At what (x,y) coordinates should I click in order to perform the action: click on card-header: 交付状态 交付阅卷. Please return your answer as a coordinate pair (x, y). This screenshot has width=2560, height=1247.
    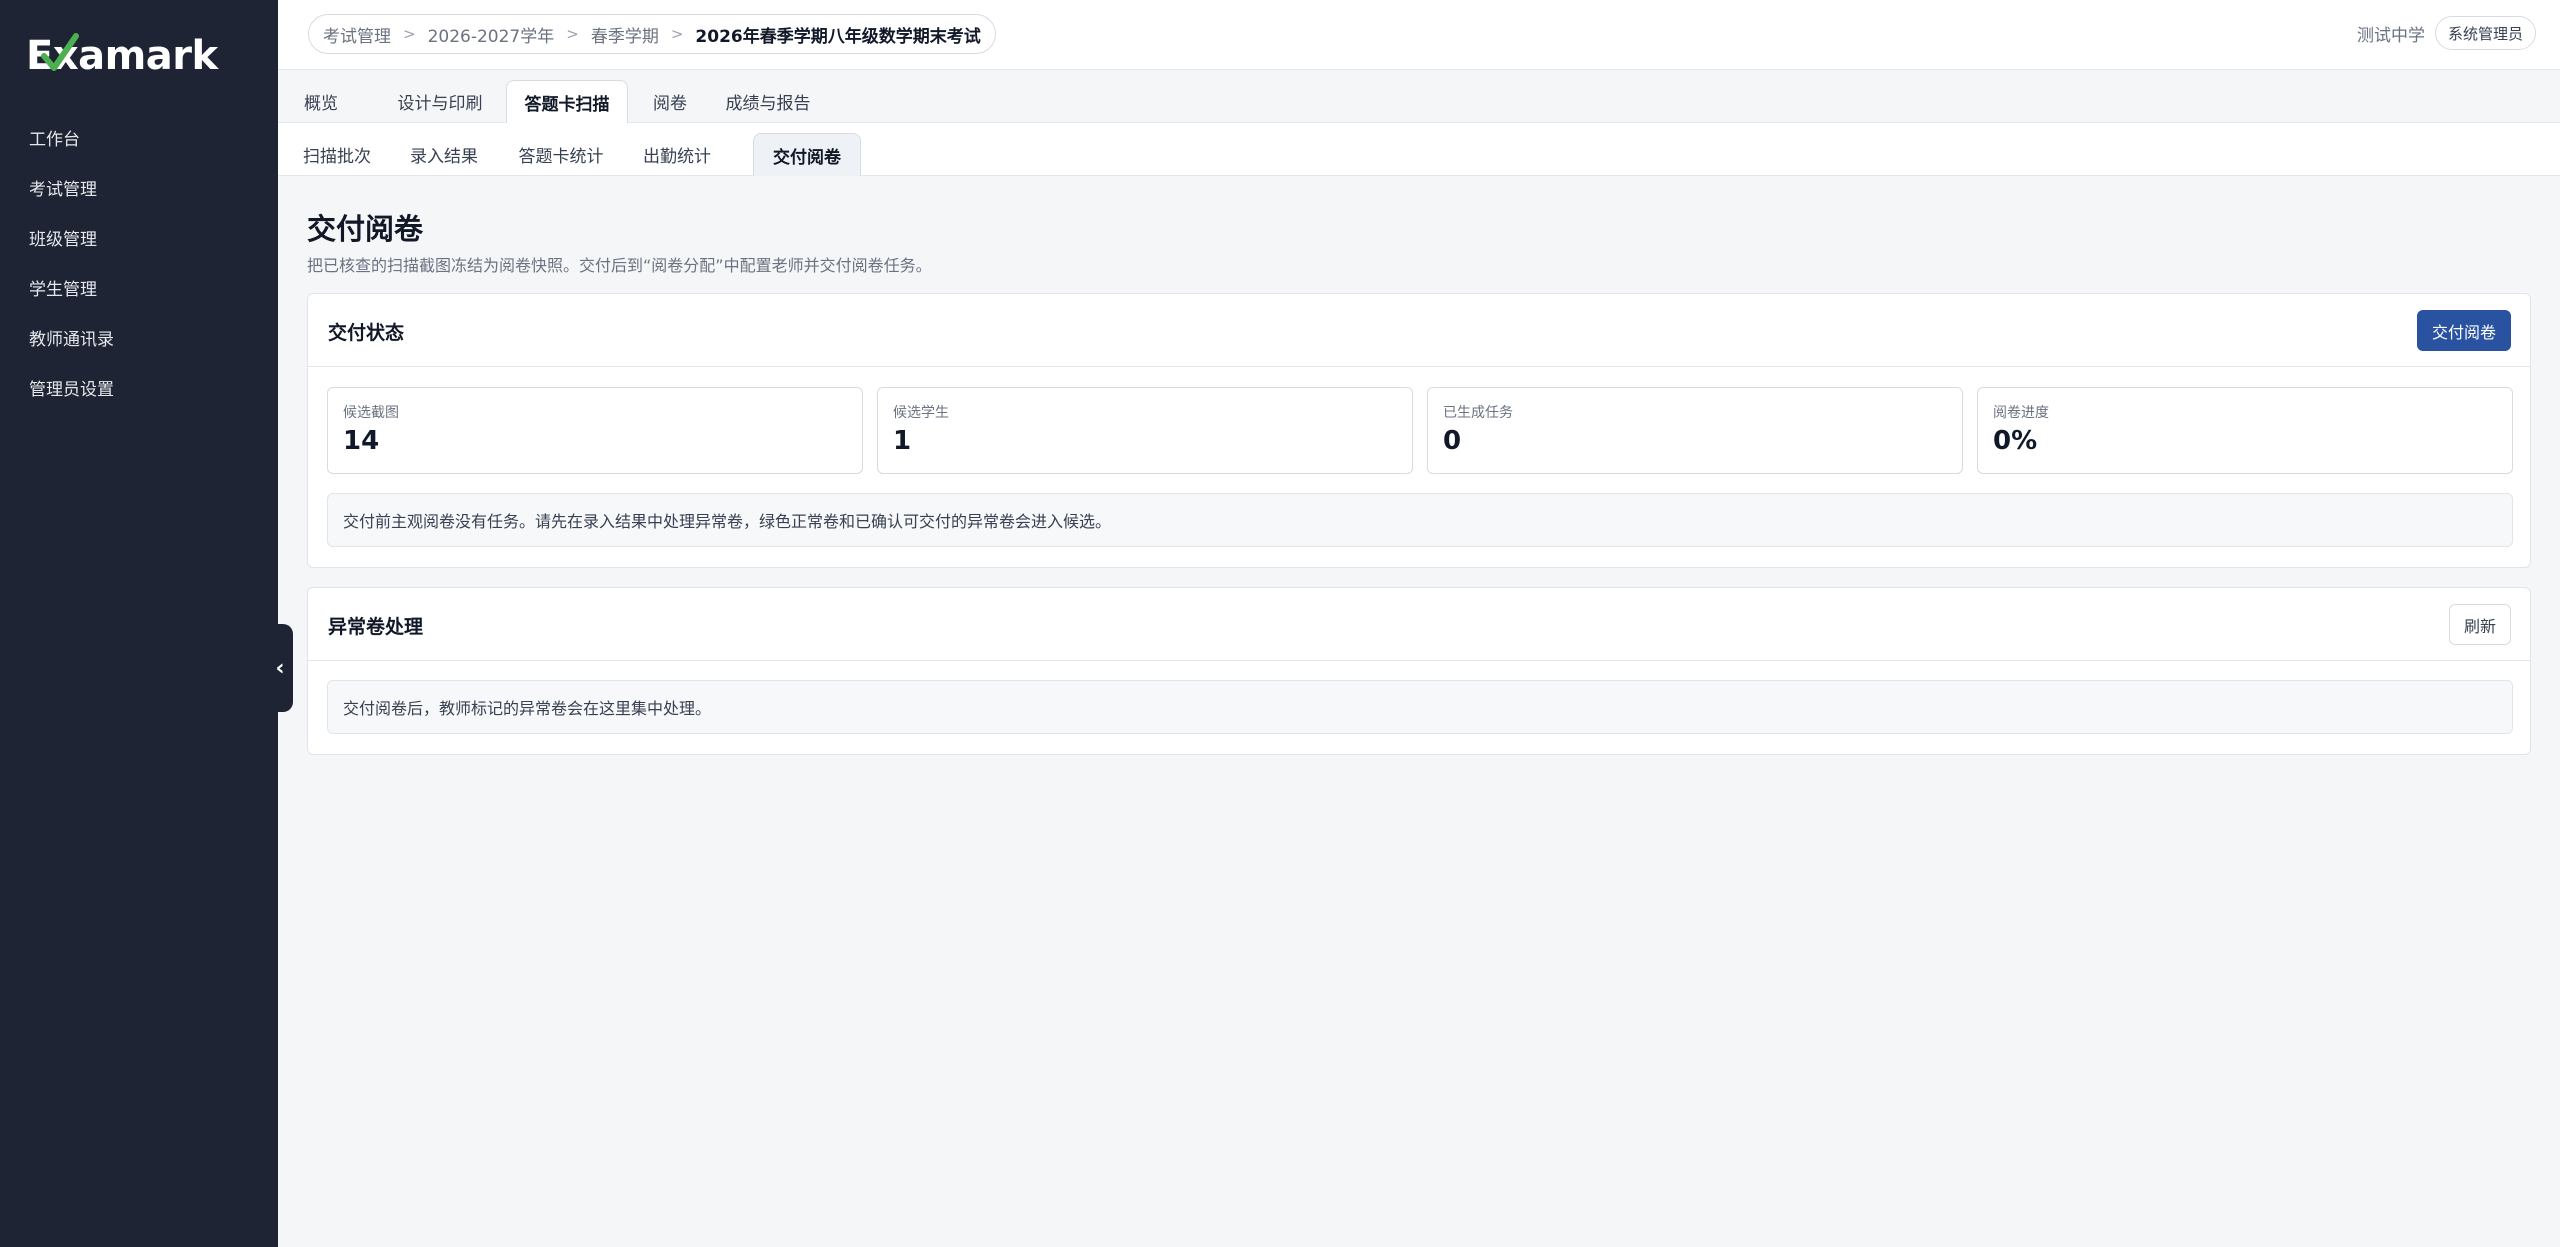
    Looking at the image, I should click on (1419, 330).